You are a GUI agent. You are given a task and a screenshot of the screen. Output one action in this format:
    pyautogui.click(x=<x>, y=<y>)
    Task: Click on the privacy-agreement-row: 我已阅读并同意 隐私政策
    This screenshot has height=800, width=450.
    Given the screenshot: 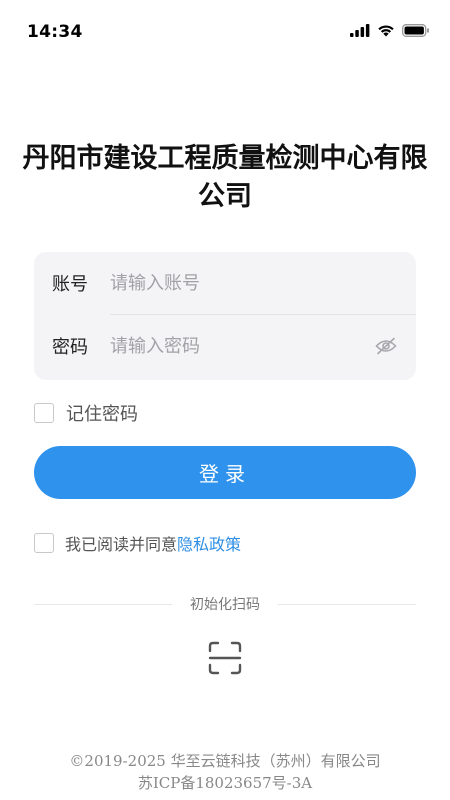 What is the action you would take?
    pyautogui.click(x=137, y=543)
    